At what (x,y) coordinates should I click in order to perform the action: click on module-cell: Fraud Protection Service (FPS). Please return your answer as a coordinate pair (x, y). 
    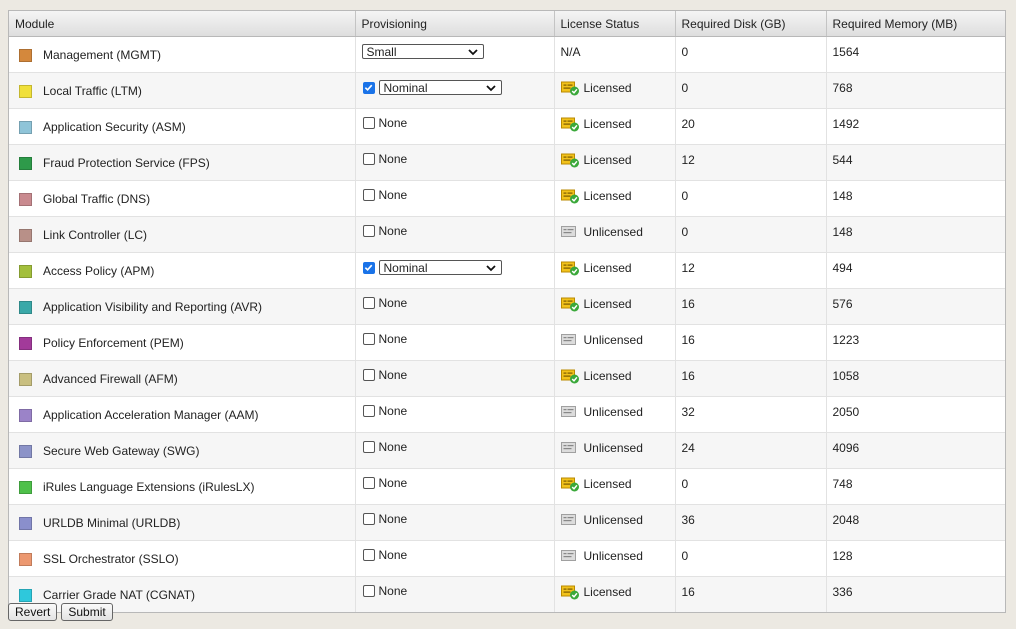
    Looking at the image, I should click on (182, 162).